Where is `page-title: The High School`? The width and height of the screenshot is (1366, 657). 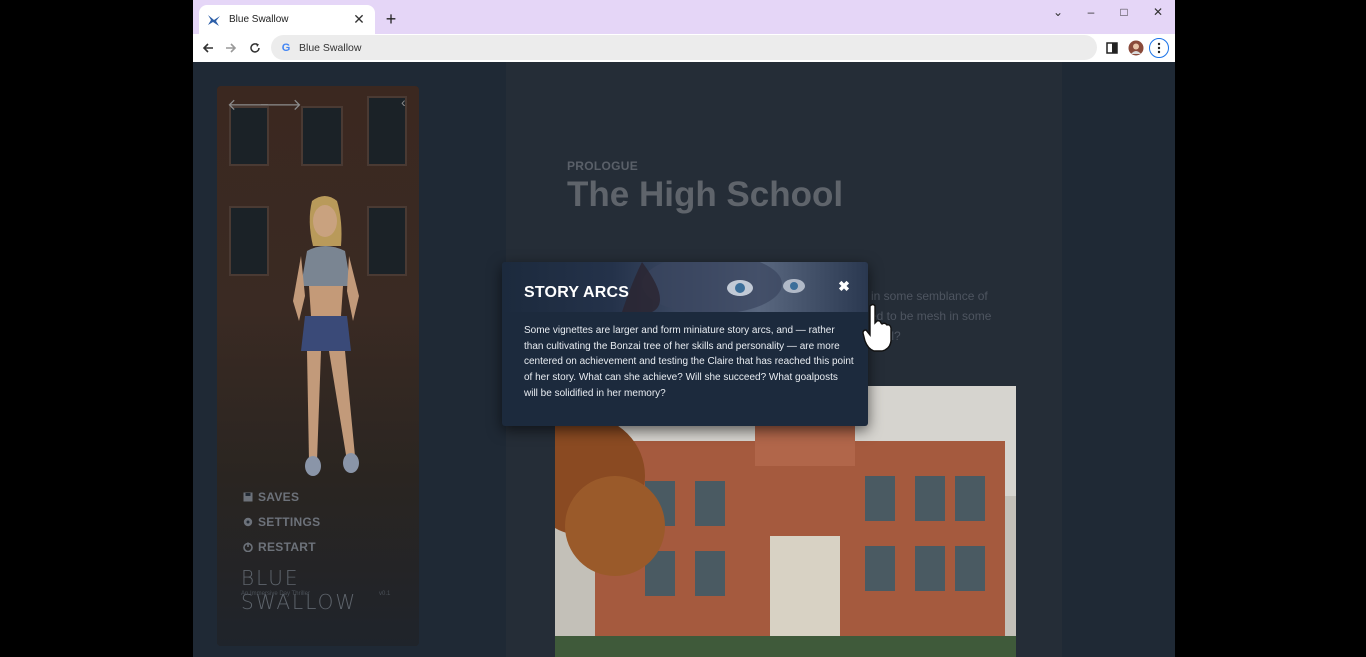 page-title: The High School is located at coordinates (705, 194).